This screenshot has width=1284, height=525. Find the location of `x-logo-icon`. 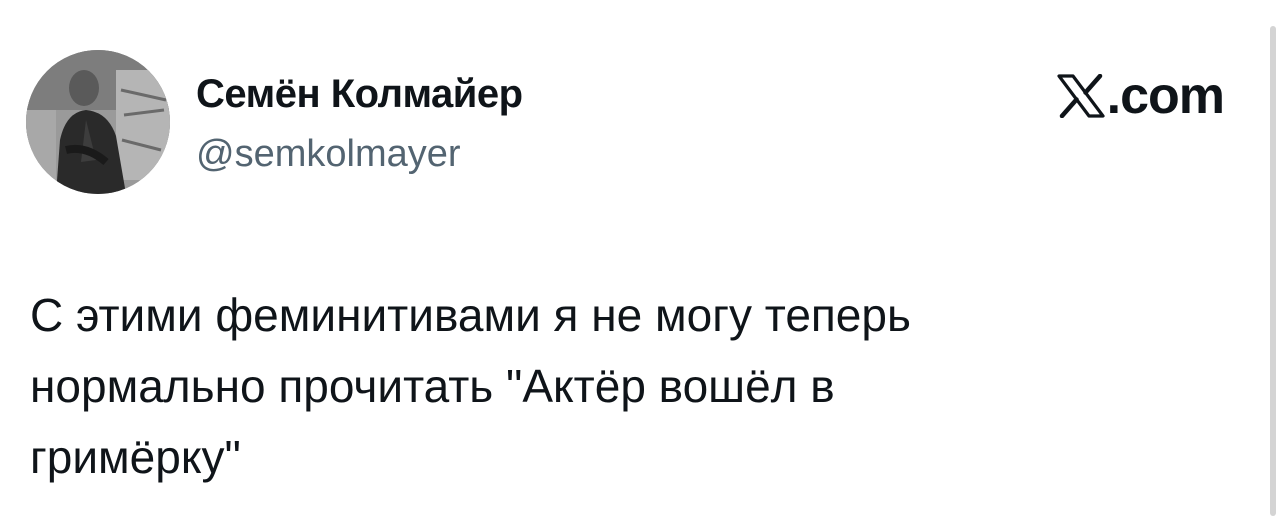

x-logo-icon is located at coordinates (1081, 96).